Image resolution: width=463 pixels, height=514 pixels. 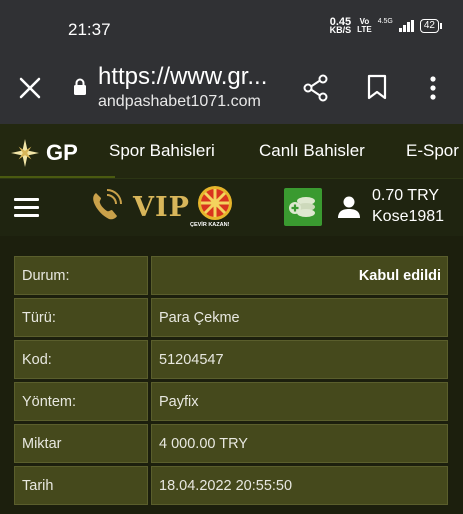 I want to click on table-row: Yöntem: Payfix, so click(x=231, y=401).